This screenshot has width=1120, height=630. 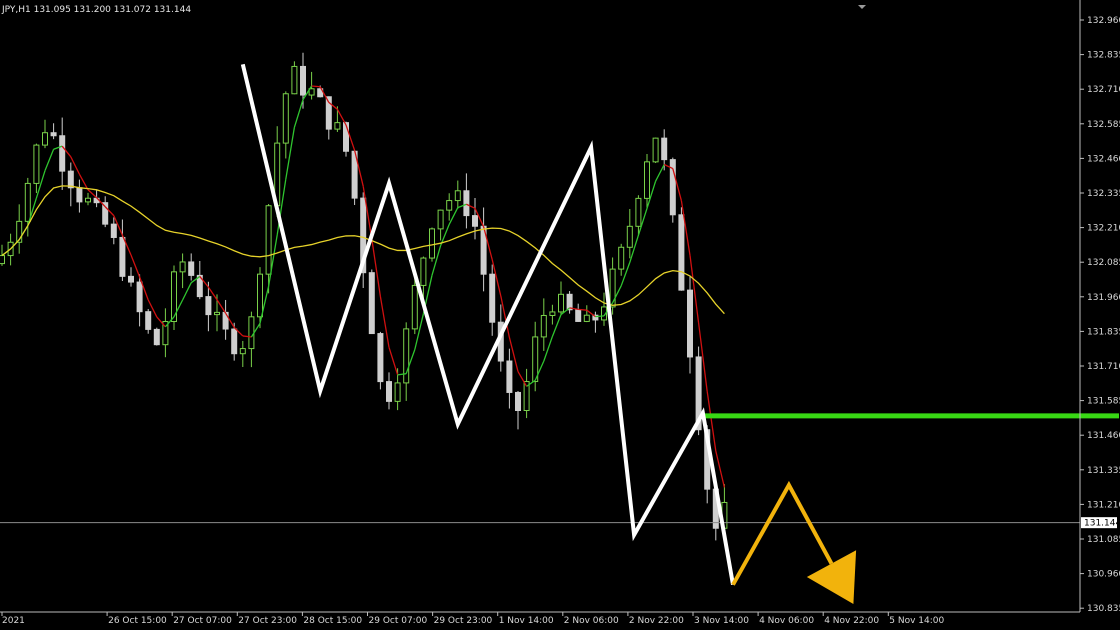 What do you see at coordinates (916, 621) in the screenshot?
I see `x-tick-label: 5 Nov 14:00` at bounding box center [916, 621].